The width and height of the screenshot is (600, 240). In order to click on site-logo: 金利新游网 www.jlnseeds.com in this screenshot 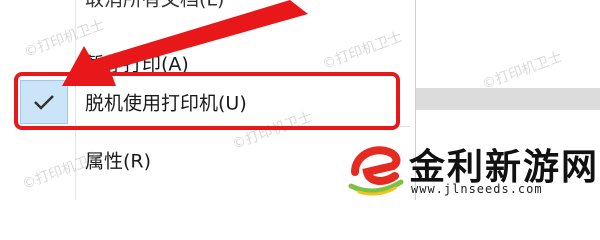, I will do `click(472, 168)`.